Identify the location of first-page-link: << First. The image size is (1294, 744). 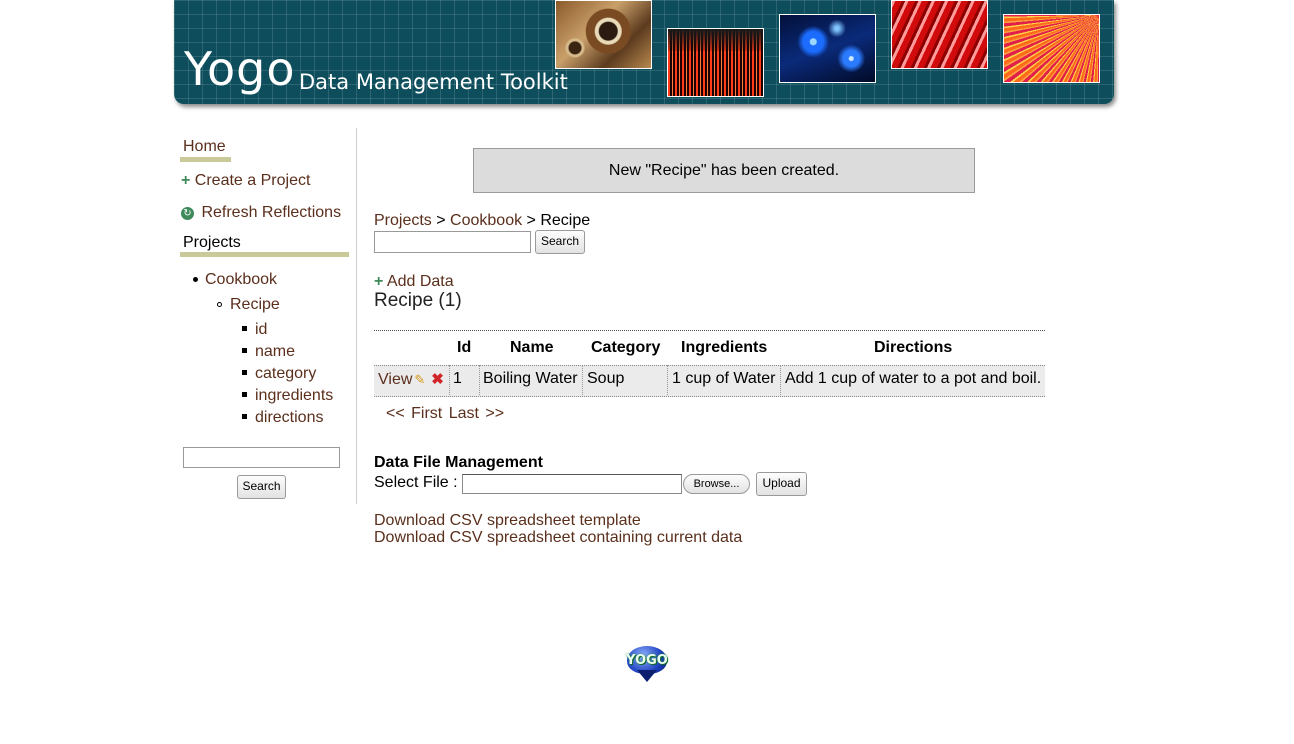
(414, 413).